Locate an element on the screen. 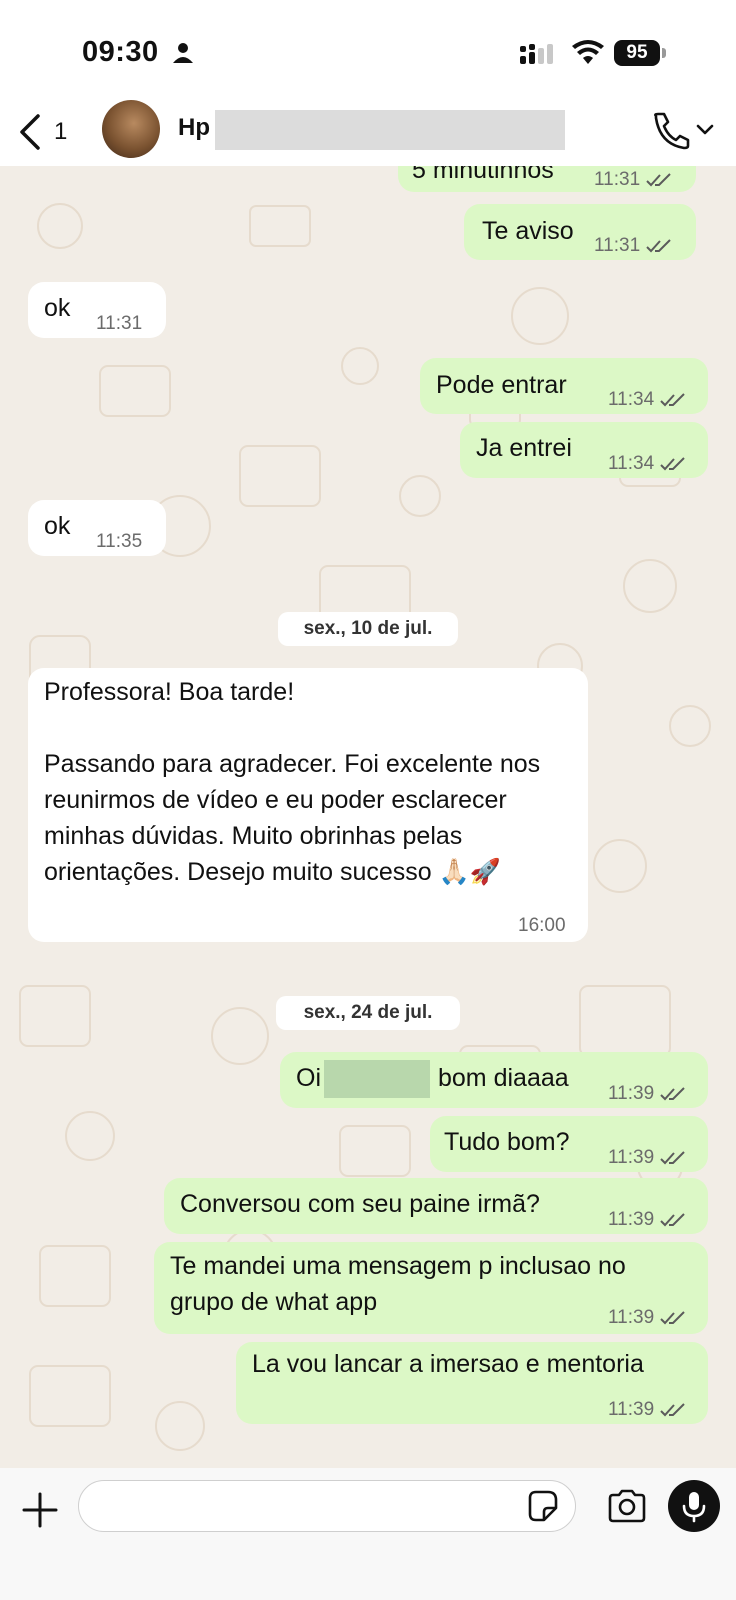 This screenshot has height=1600, width=736. contact-avatar is located at coordinates (131, 129).